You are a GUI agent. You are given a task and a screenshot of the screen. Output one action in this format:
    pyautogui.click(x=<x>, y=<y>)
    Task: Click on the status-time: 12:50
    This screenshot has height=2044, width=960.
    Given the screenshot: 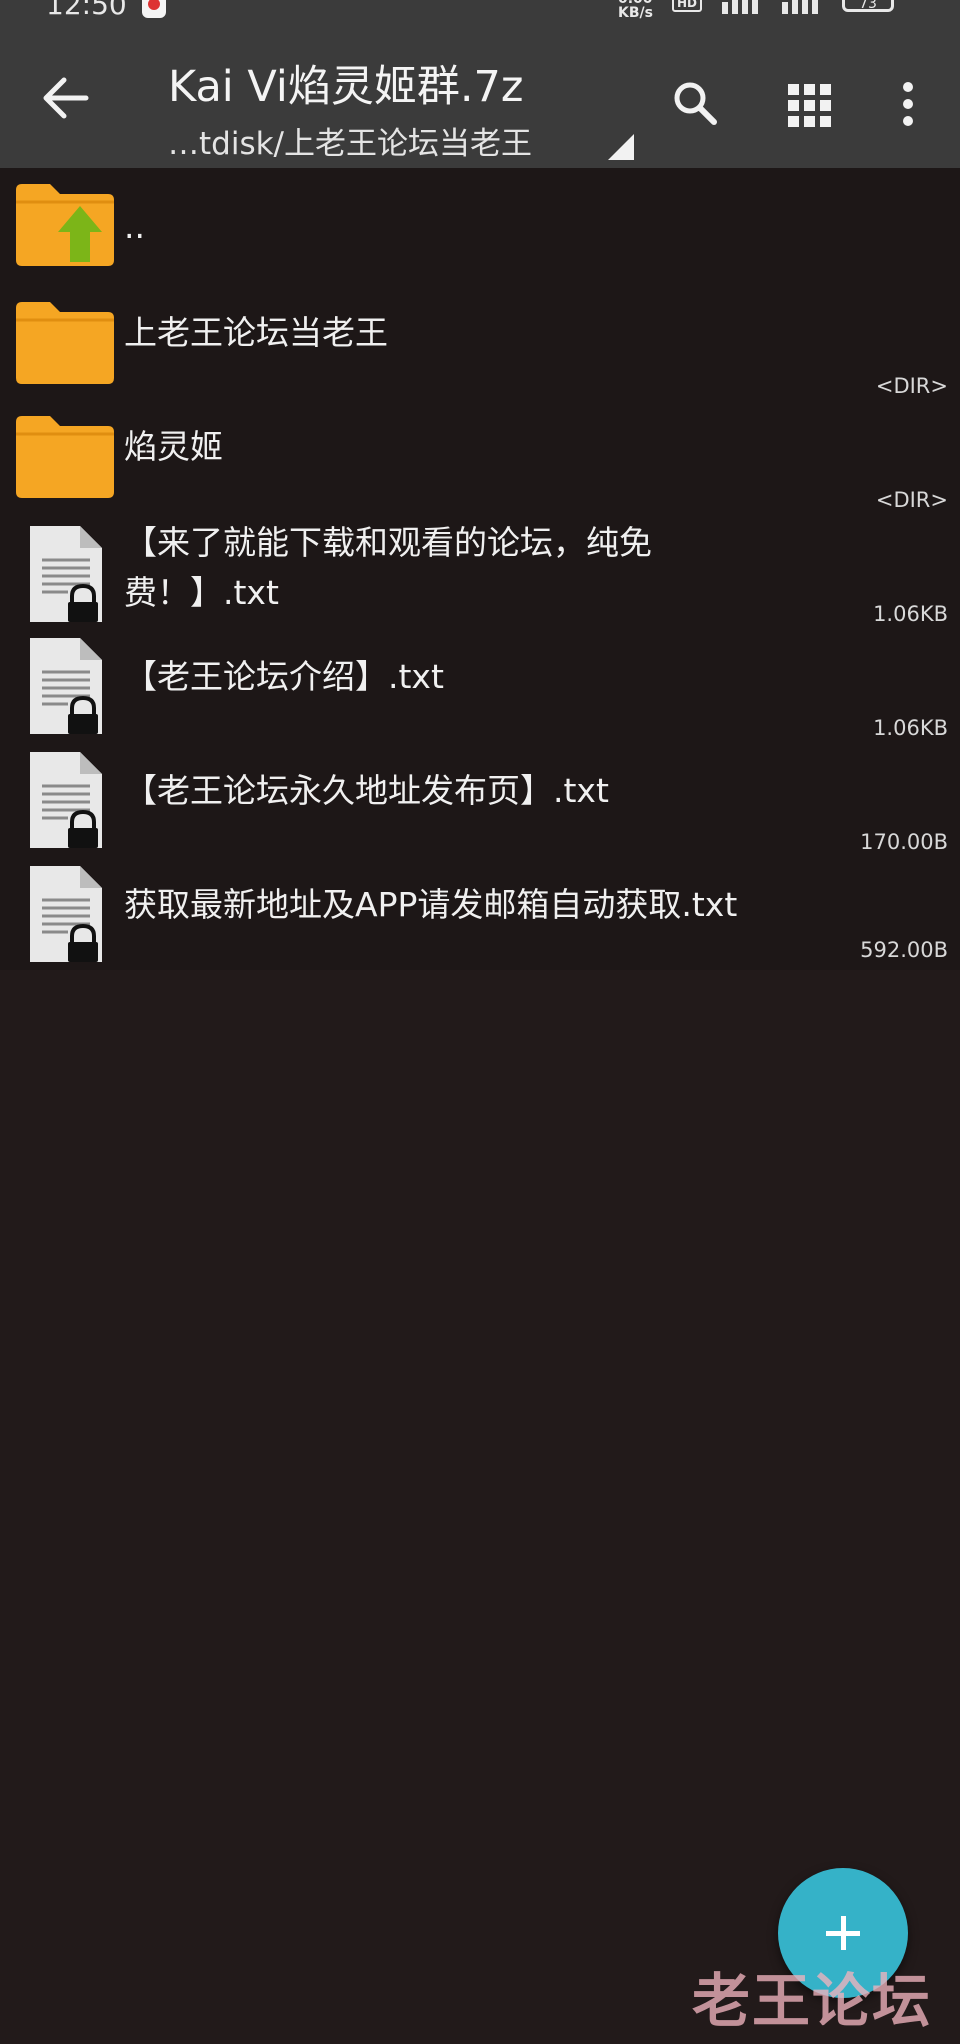 What is the action you would take?
    pyautogui.click(x=86, y=10)
    